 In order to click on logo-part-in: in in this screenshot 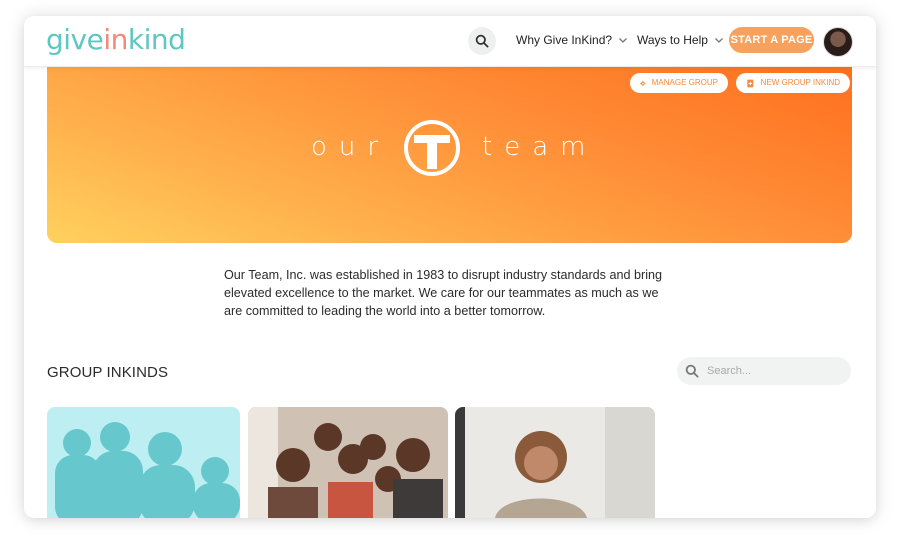, I will do `click(115, 39)`.